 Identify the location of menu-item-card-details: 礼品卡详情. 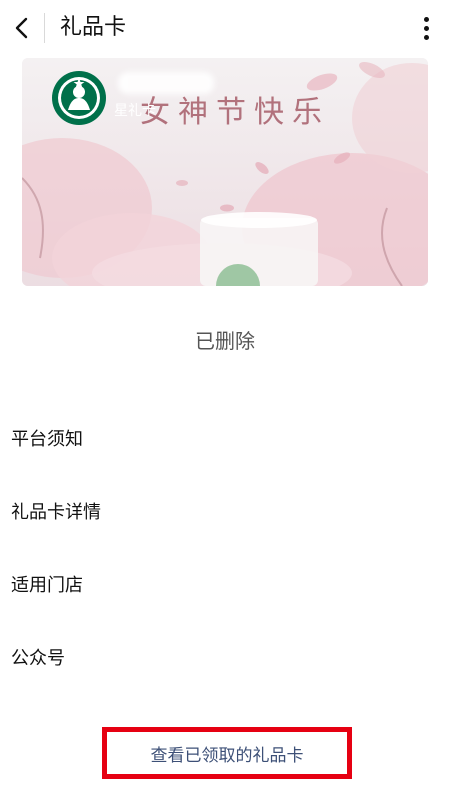
(225, 513).